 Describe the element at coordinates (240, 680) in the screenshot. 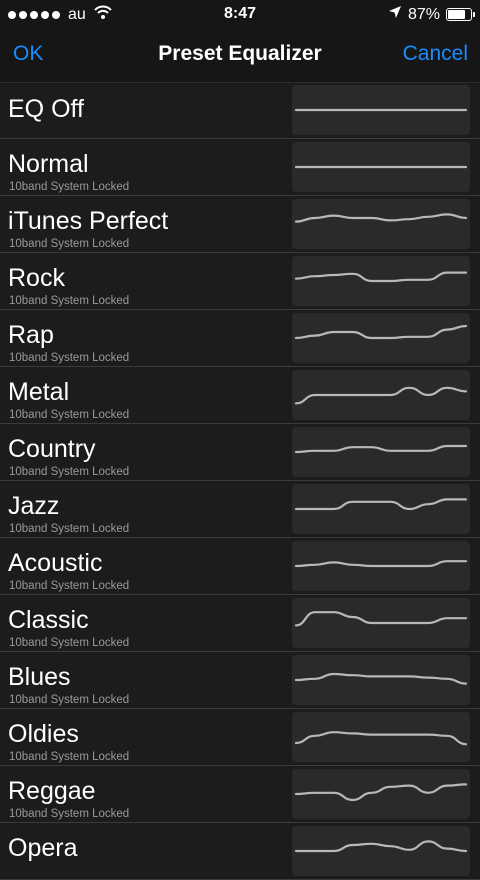

I see `preset-row: Blues 10band System Locked` at that location.